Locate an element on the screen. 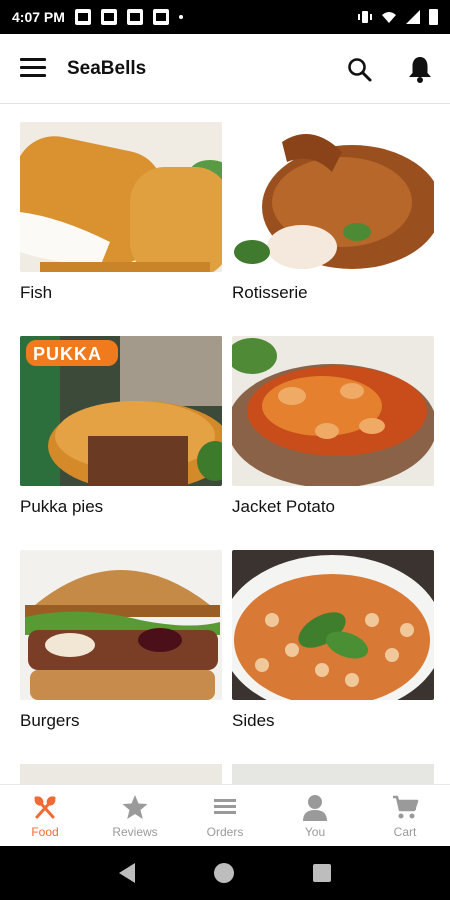 The image size is (450, 900). nav-item-cart: Cart is located at coordinates (405, 815).